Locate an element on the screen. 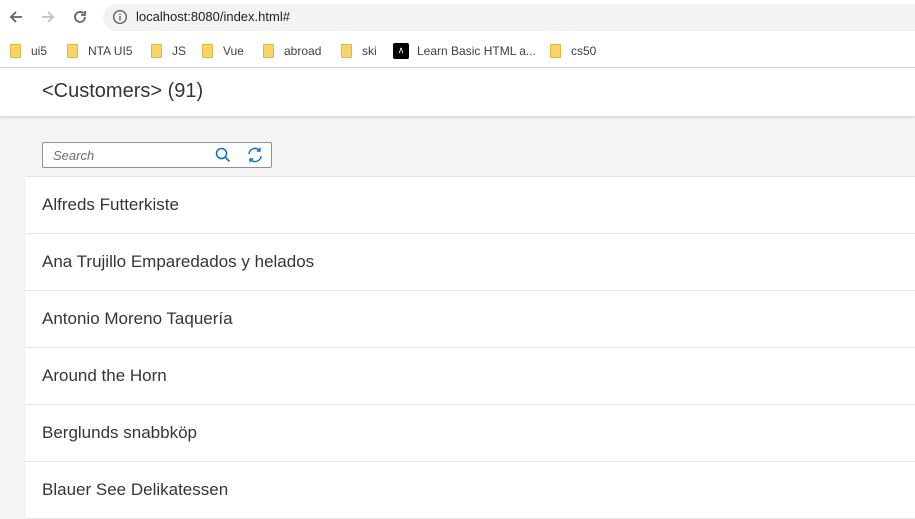  bookmark-nta-ui5: NTA UI5 is located at coordinates (99, 51).